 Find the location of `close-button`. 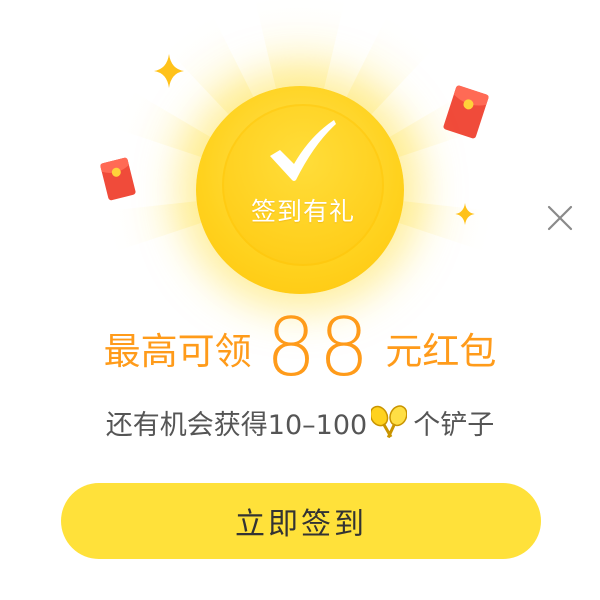

close-button is located at coordinates (560, 218).